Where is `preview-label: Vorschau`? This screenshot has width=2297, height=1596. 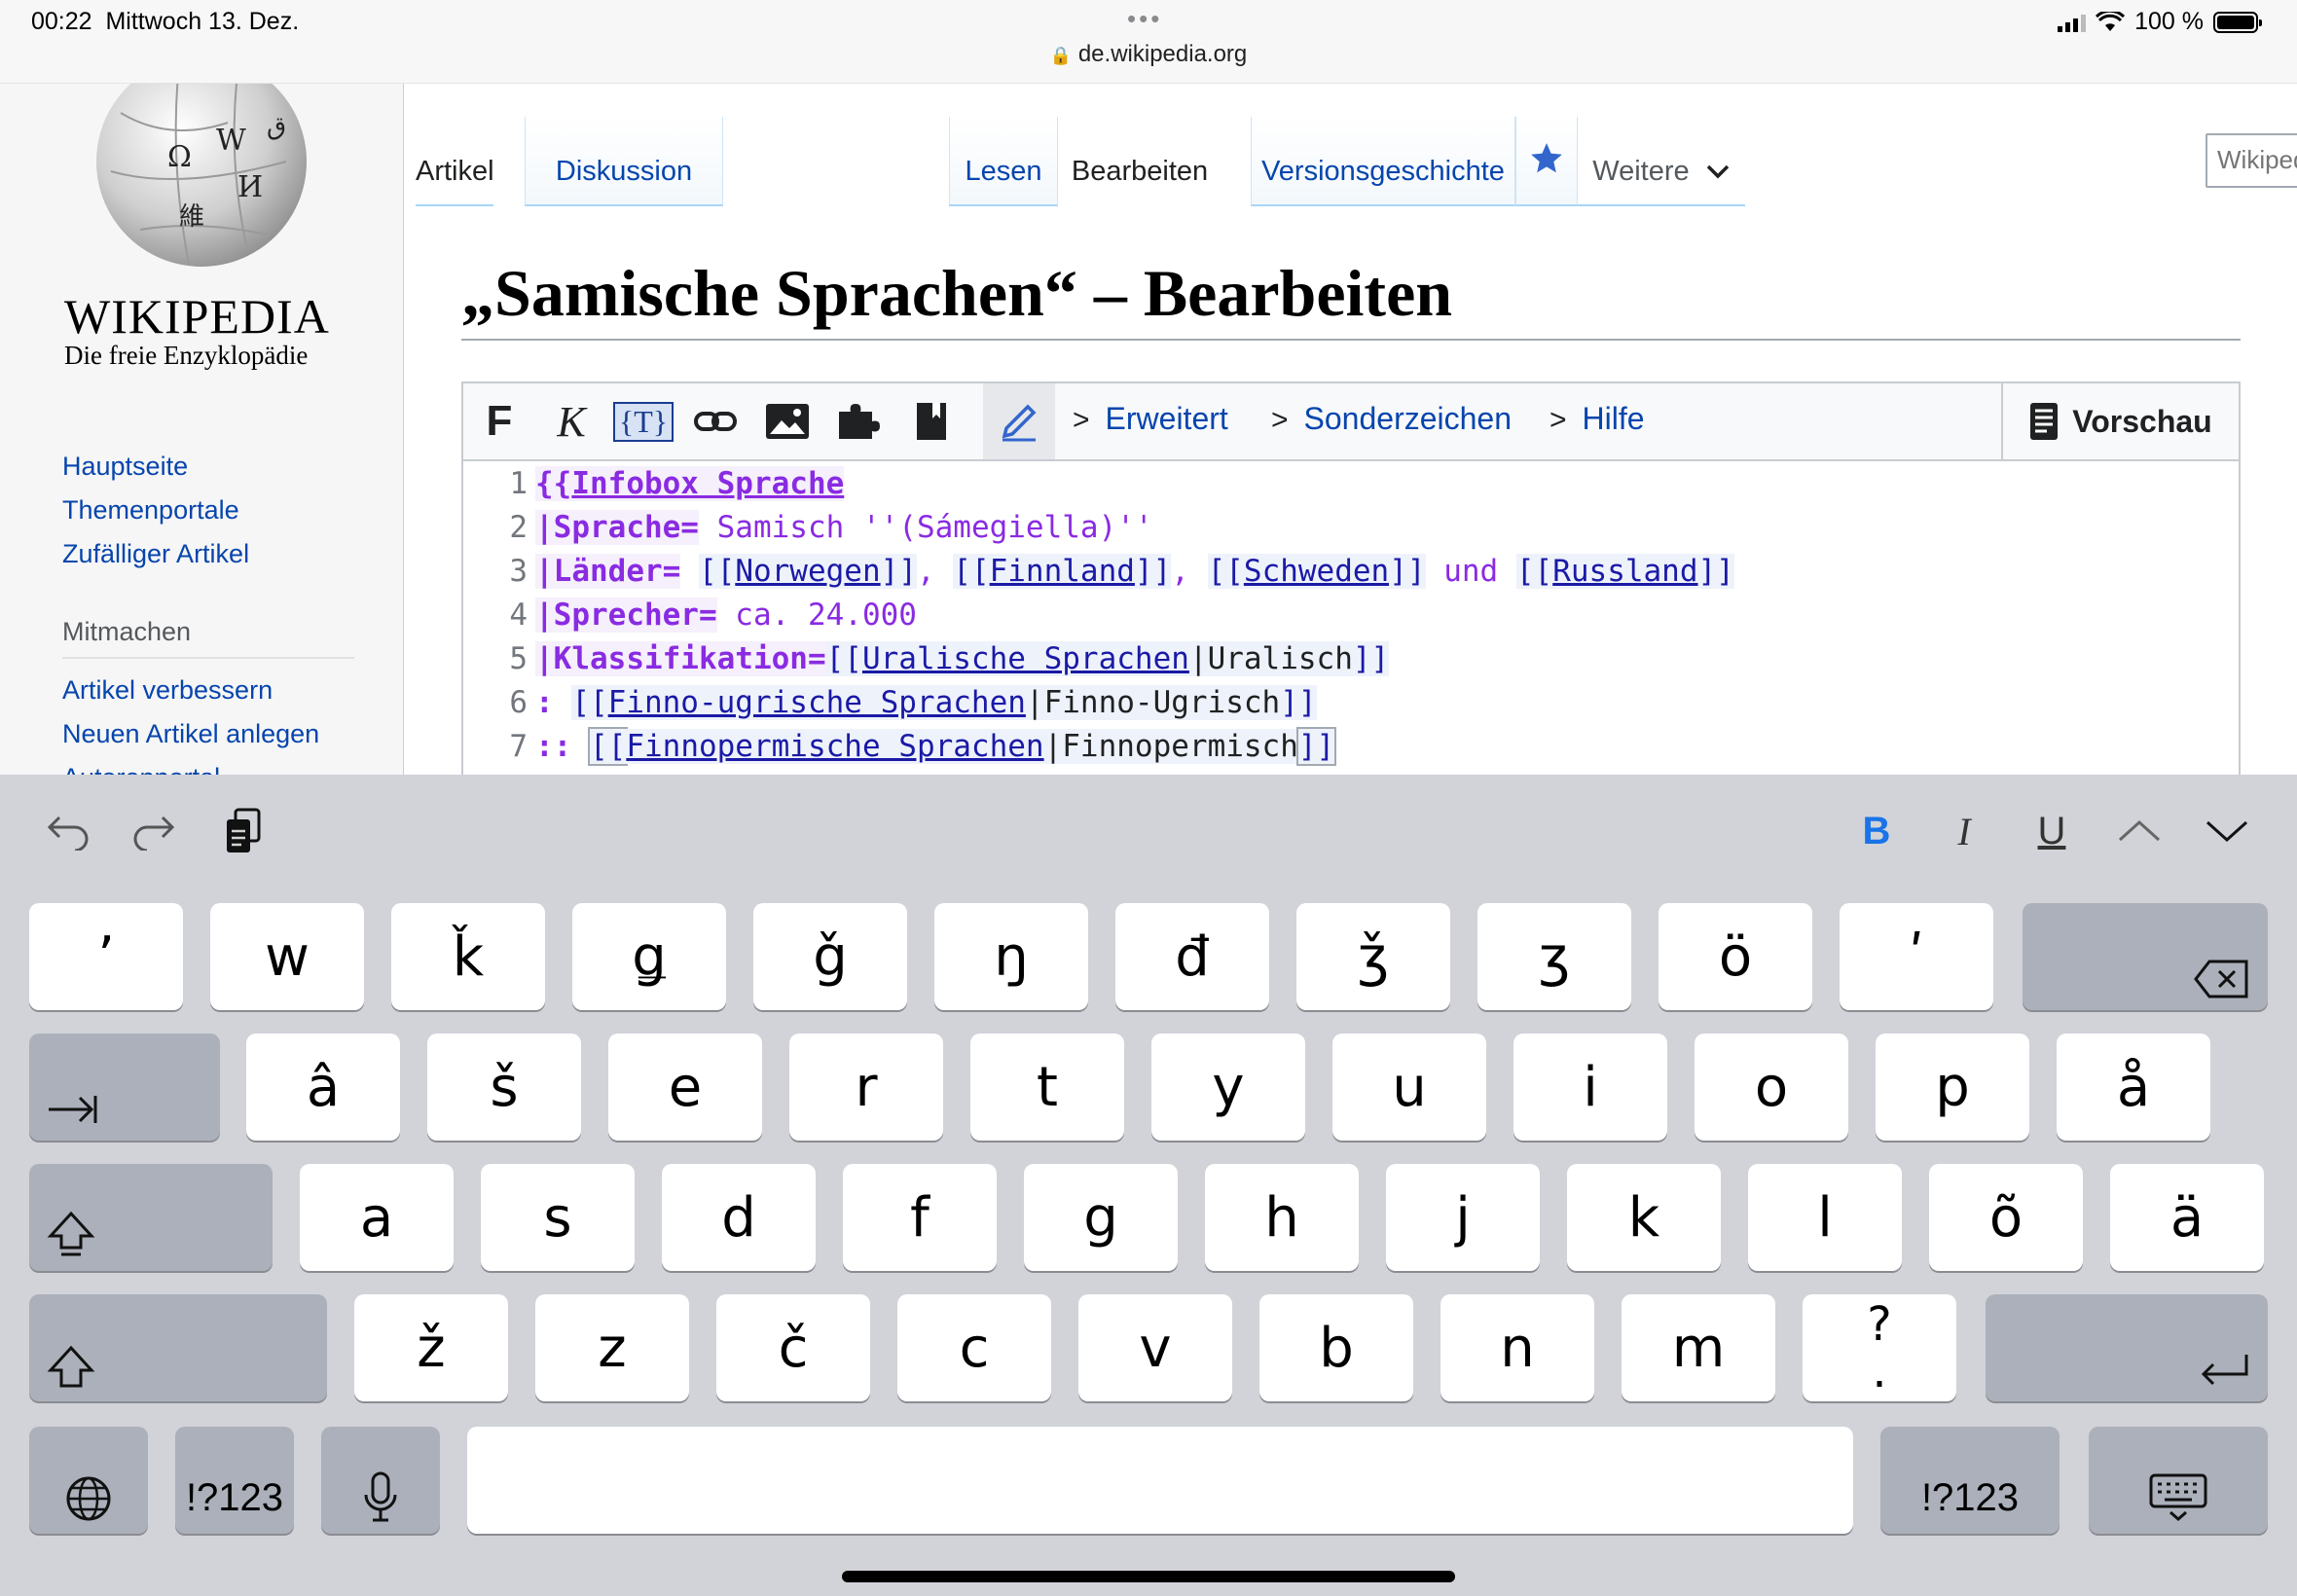
preview-label: Vorschau is located at coordinates (2142, 421).